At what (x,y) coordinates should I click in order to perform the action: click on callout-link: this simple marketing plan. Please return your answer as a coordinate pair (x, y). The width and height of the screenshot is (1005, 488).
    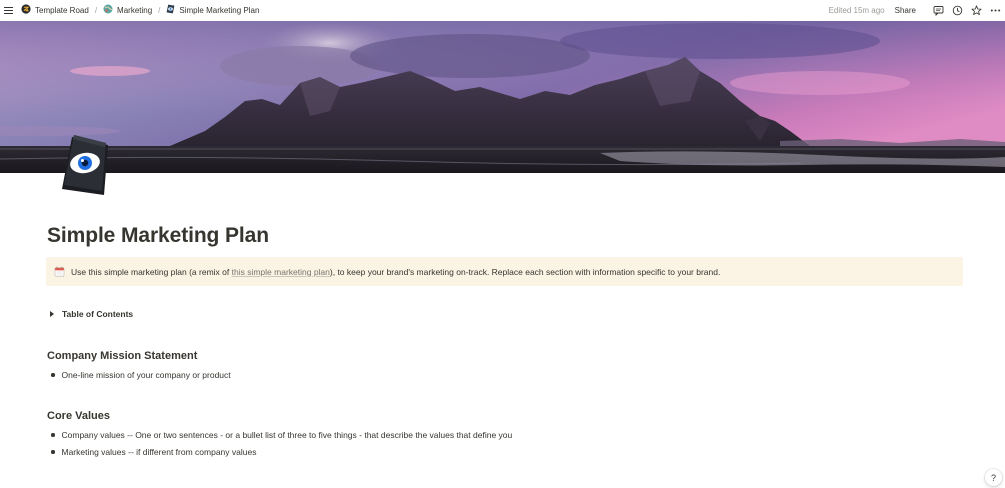
    Looking at the image, I should click on (281, 272).